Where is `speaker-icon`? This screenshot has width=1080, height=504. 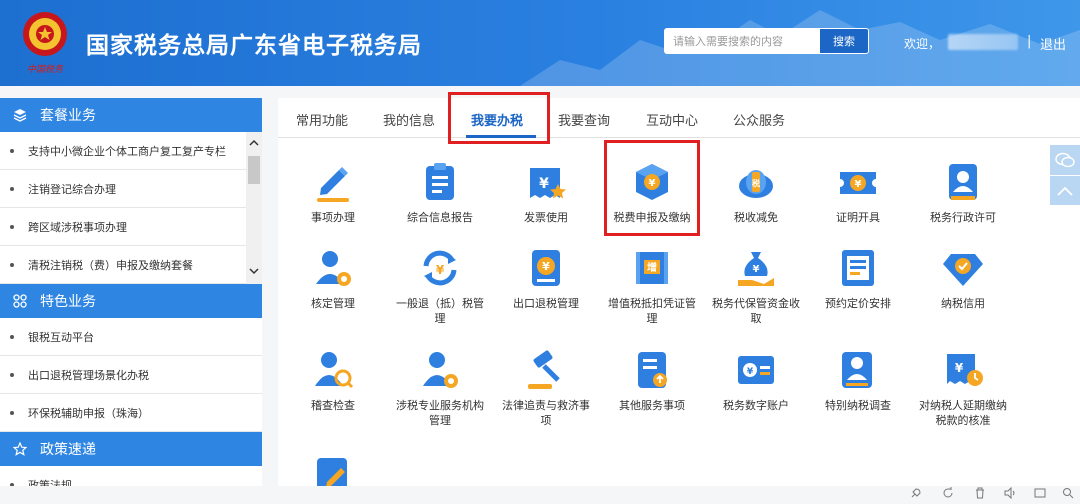 speaker-icon is located at coordinates (1010, 493).